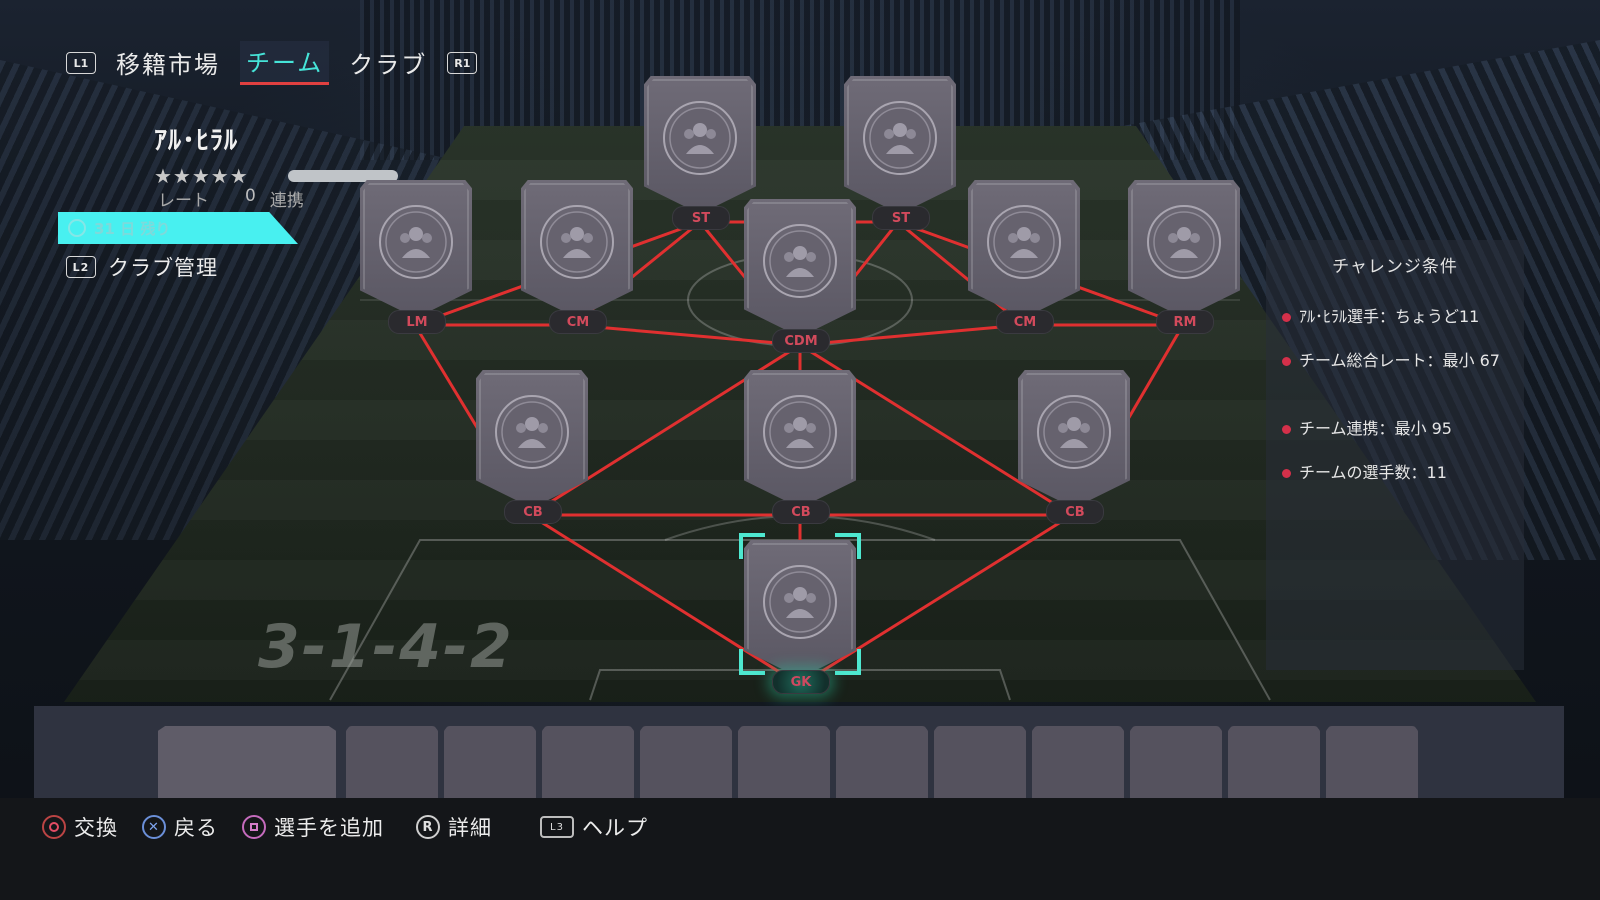  What do you see at coordinates (1399, 360) in the screenshot?
I see `requirement-text: チーム総合レート：最小 67` at bounding box center [1399, 360].